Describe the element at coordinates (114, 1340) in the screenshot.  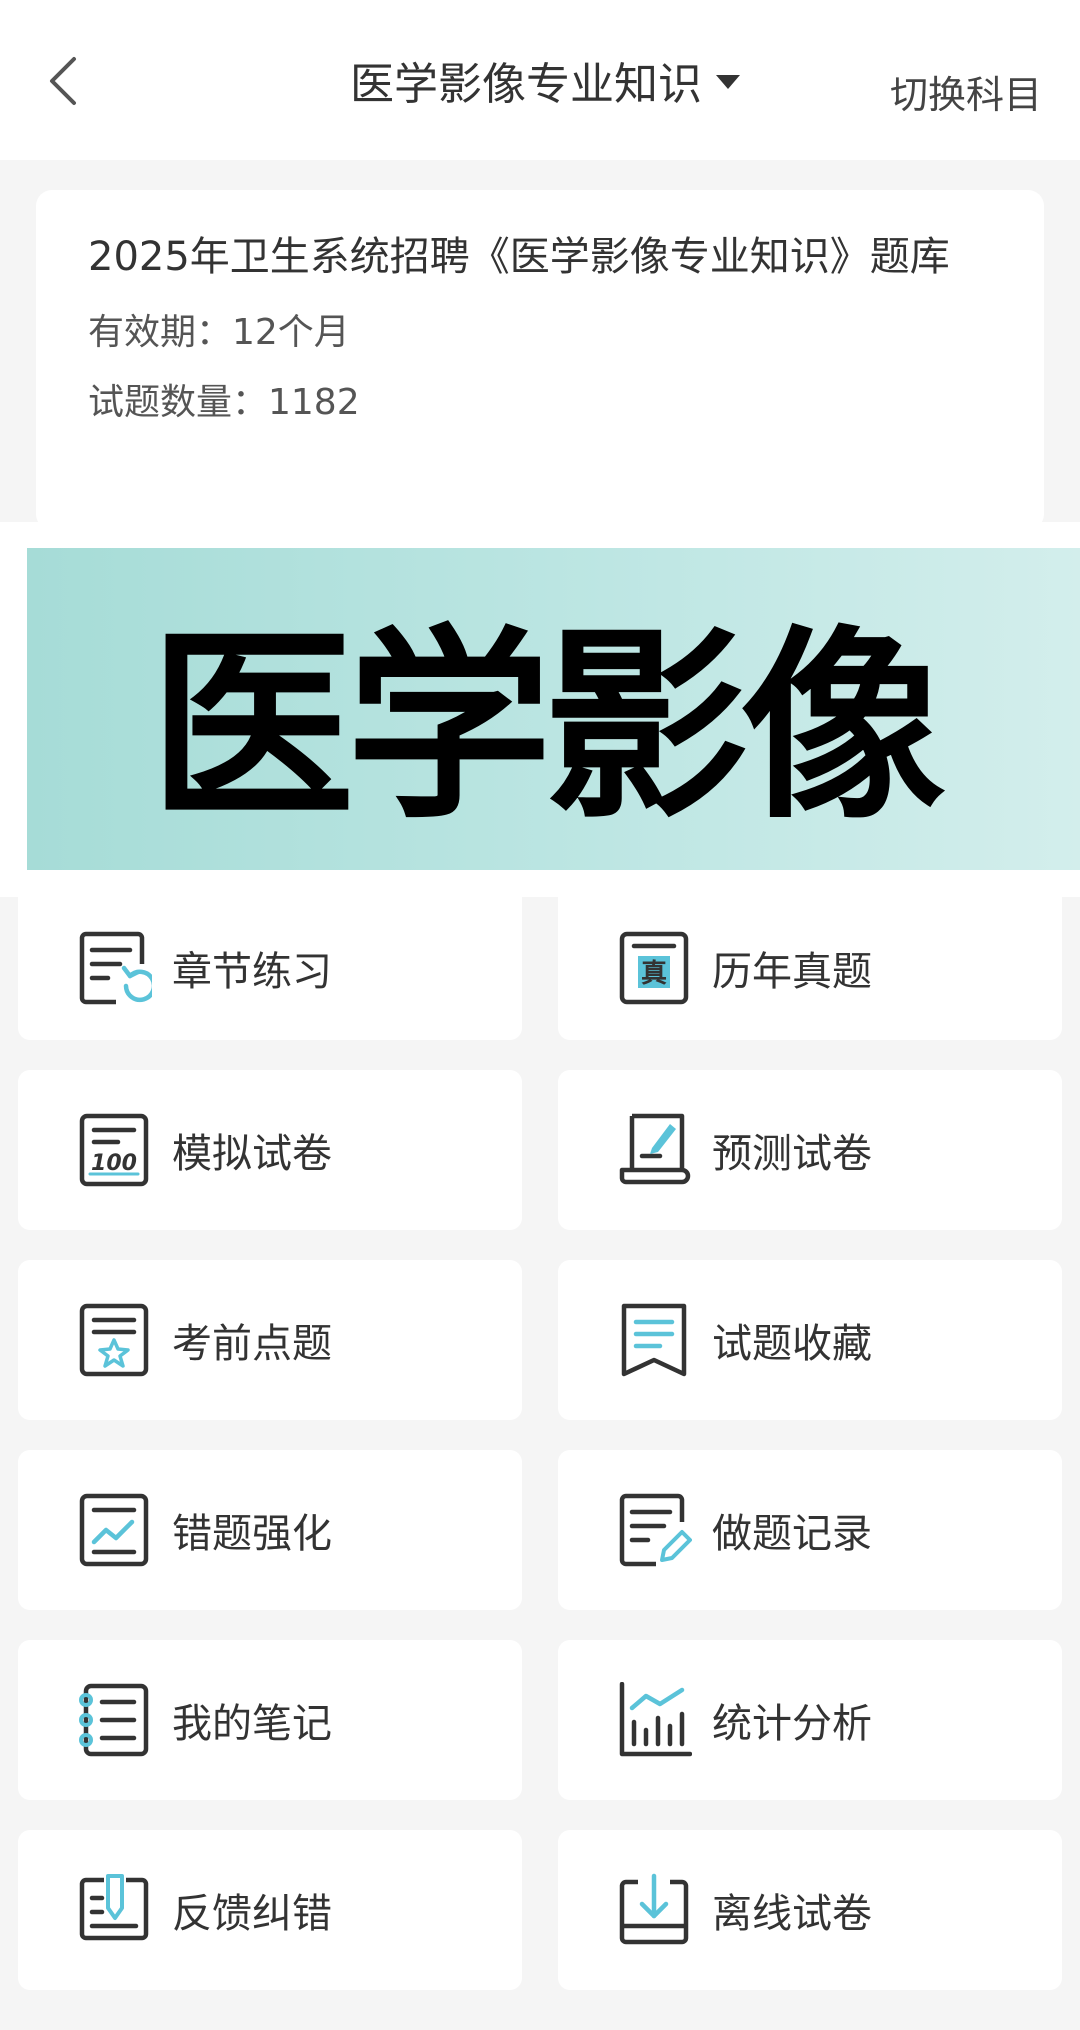
I see `pre-exam-tips-icon` at that location.